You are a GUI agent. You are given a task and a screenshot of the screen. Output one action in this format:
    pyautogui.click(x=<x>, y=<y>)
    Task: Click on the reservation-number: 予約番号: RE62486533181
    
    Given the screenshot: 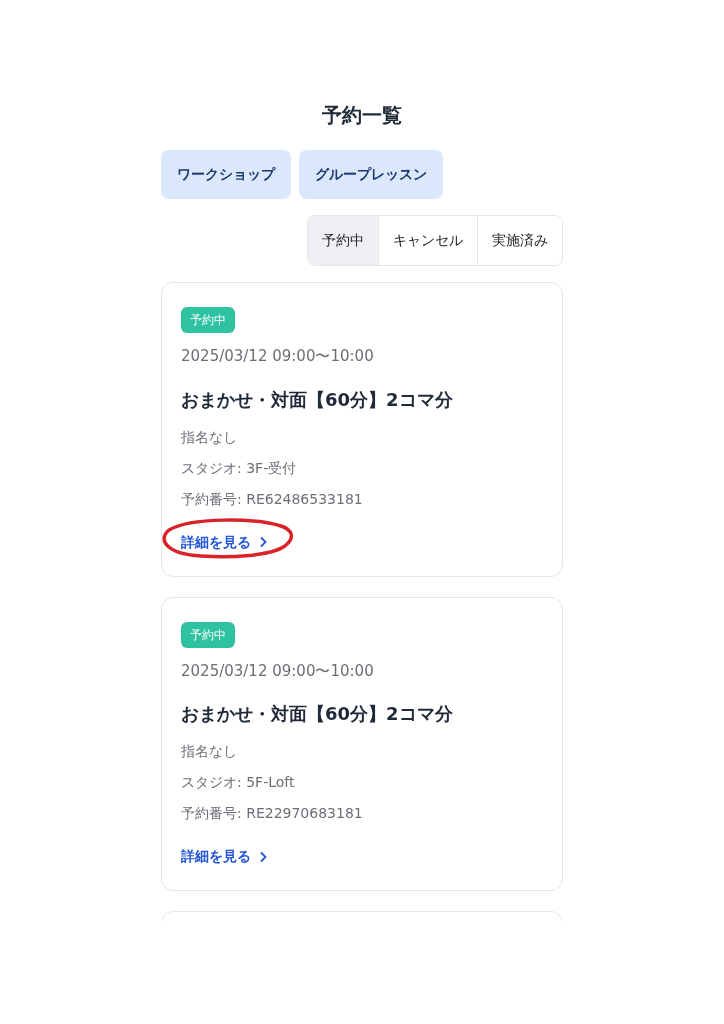 What is the action you would take?
    pyautogui.click(x=272, y=499)
    